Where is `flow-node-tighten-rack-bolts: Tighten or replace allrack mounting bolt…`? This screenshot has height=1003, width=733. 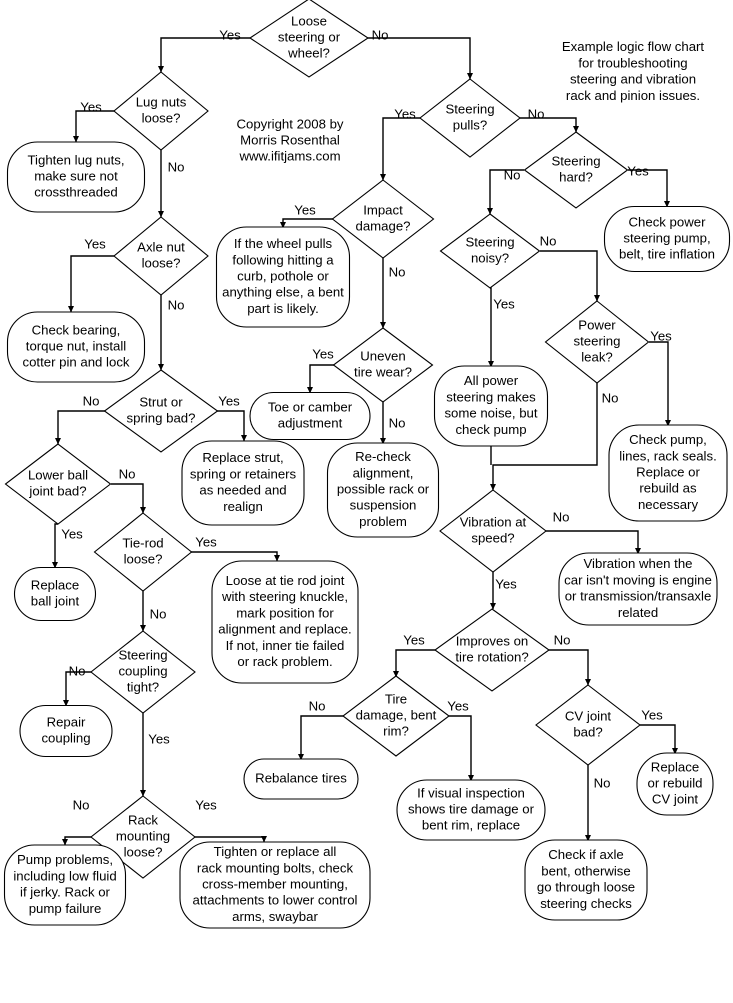
flow-node-tighten-rack-bolts: Tighten or replace allrack mounting bolt… is located at coordinates (275, 885).